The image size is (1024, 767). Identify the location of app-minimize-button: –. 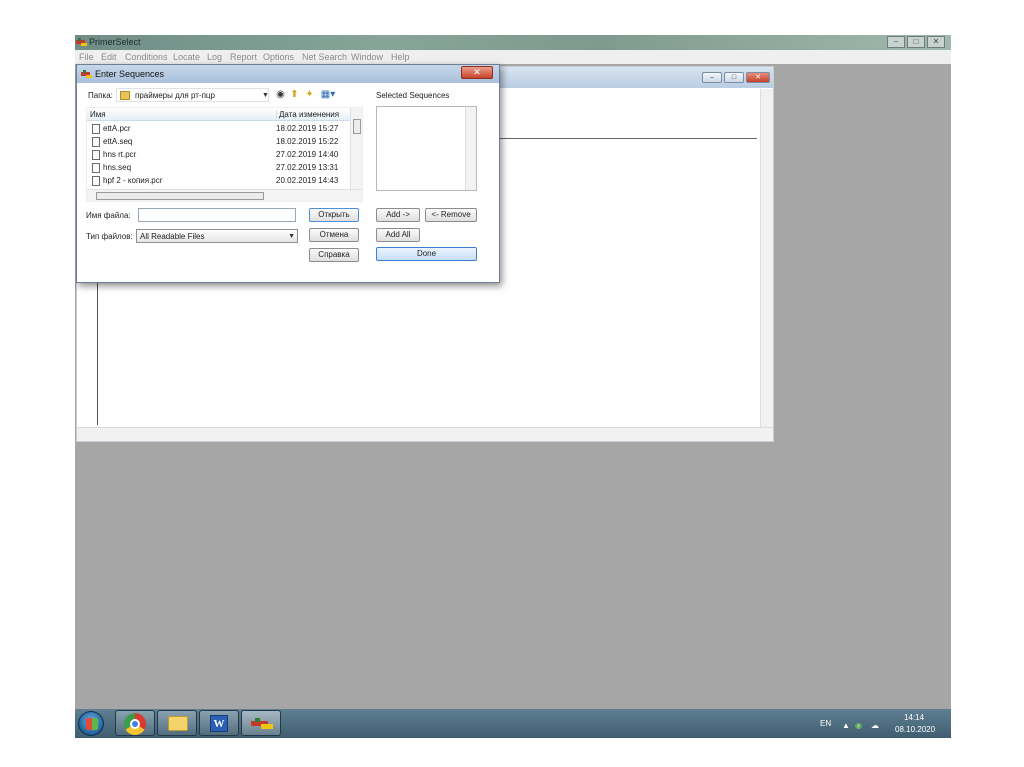
(896, 42).